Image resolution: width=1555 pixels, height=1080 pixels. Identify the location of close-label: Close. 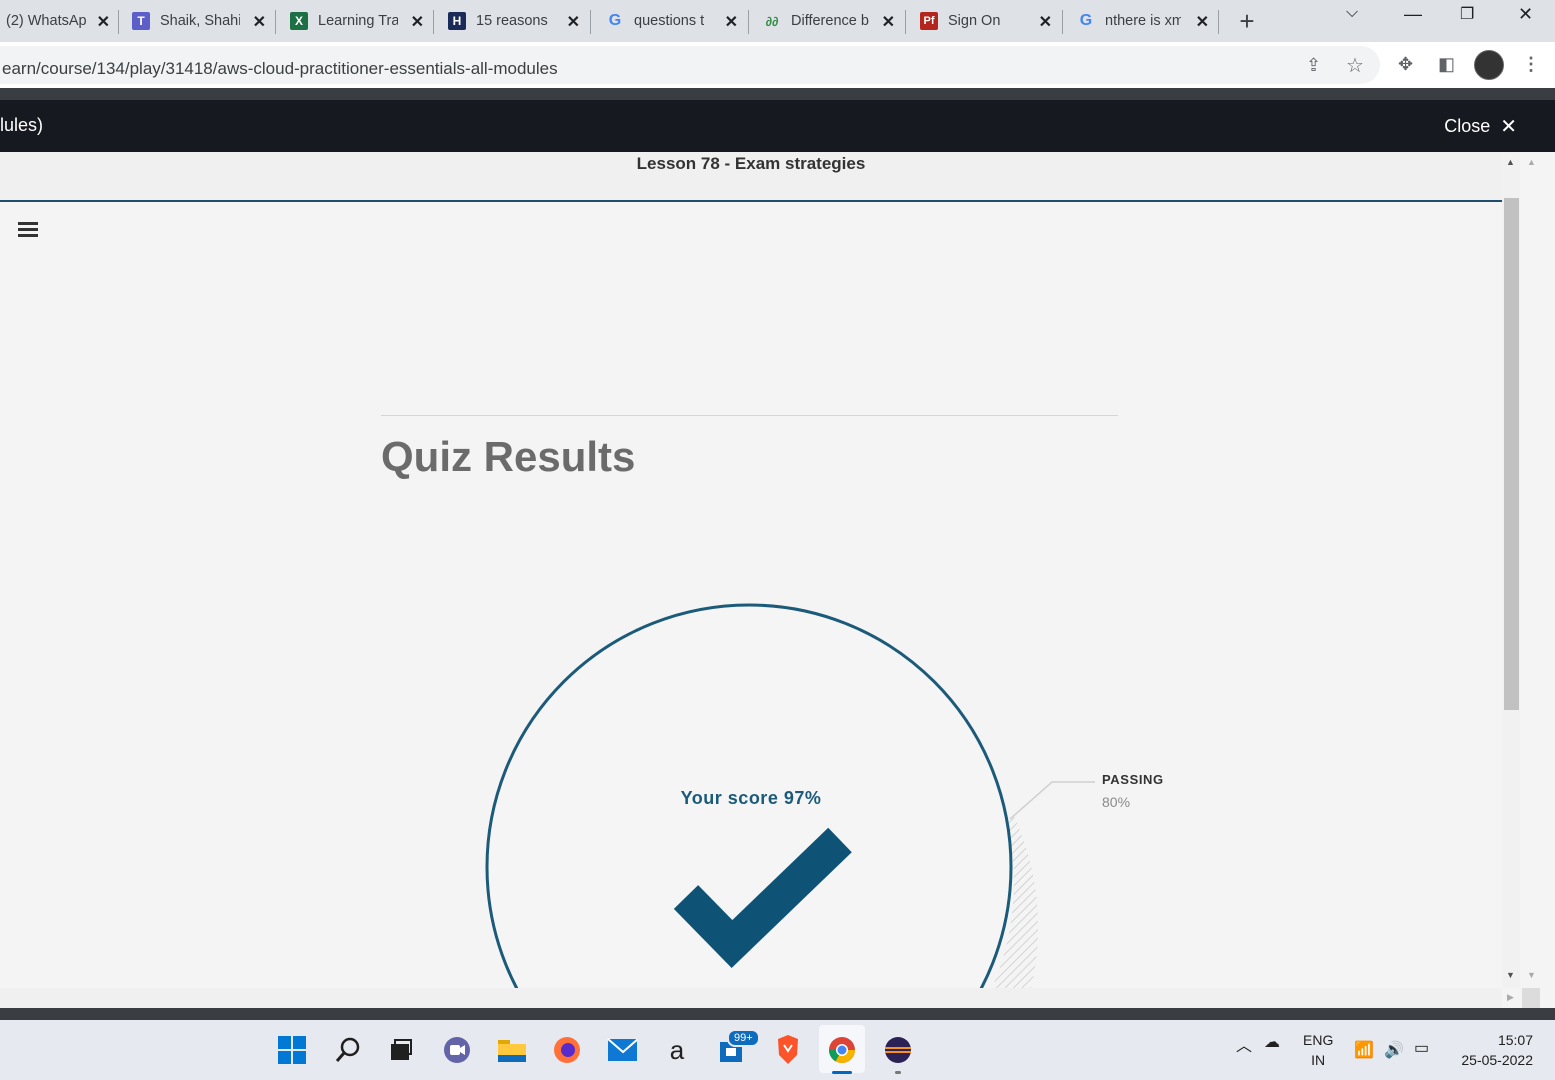
(1467, 126).